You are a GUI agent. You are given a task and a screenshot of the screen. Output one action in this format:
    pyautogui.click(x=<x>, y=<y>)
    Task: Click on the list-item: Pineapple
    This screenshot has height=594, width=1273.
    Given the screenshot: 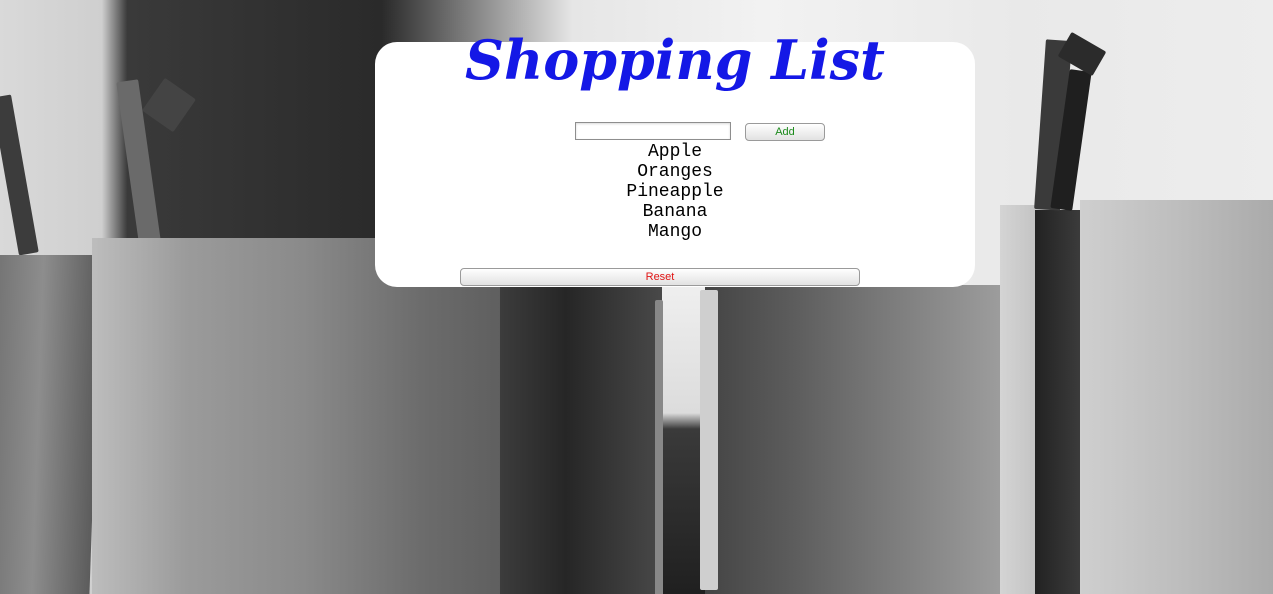 What is the action you would take?
    pyautogui.click(x=675, y=192)
    